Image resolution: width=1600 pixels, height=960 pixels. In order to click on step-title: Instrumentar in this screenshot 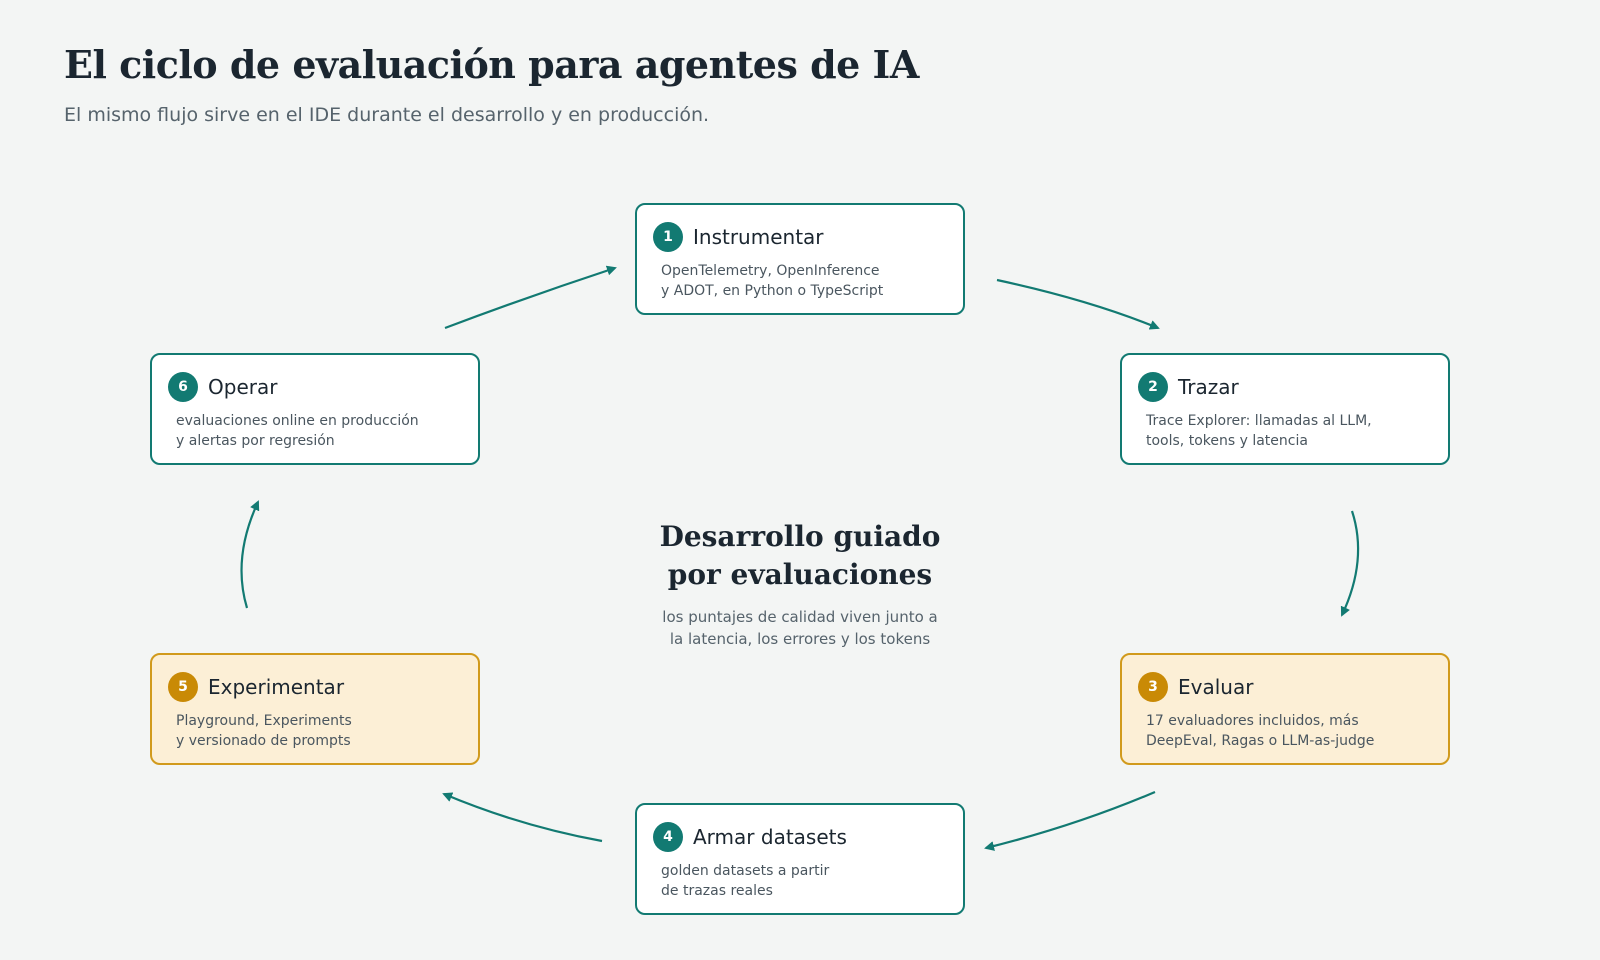, I will do `click(758, 237)`.